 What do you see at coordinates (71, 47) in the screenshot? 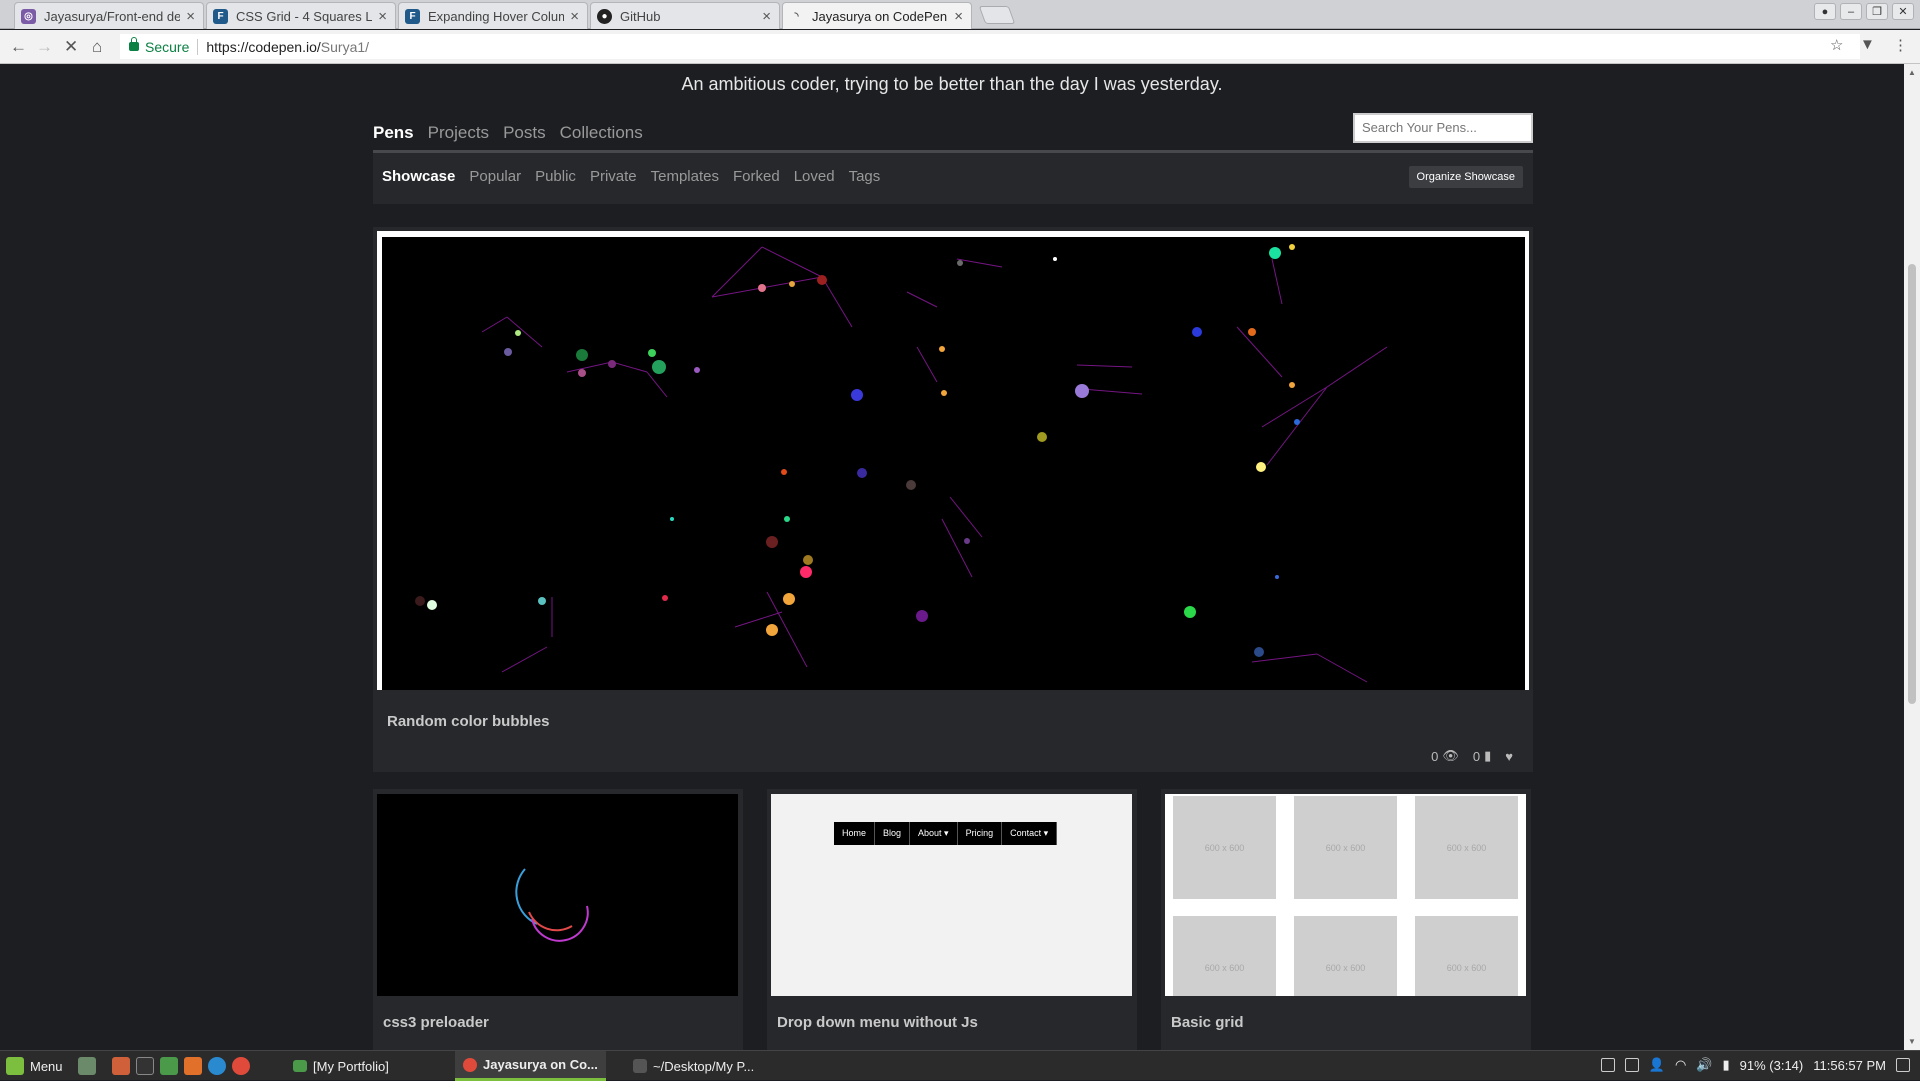
I see `stop-icon: ✕` at bounding box center [71, 47].